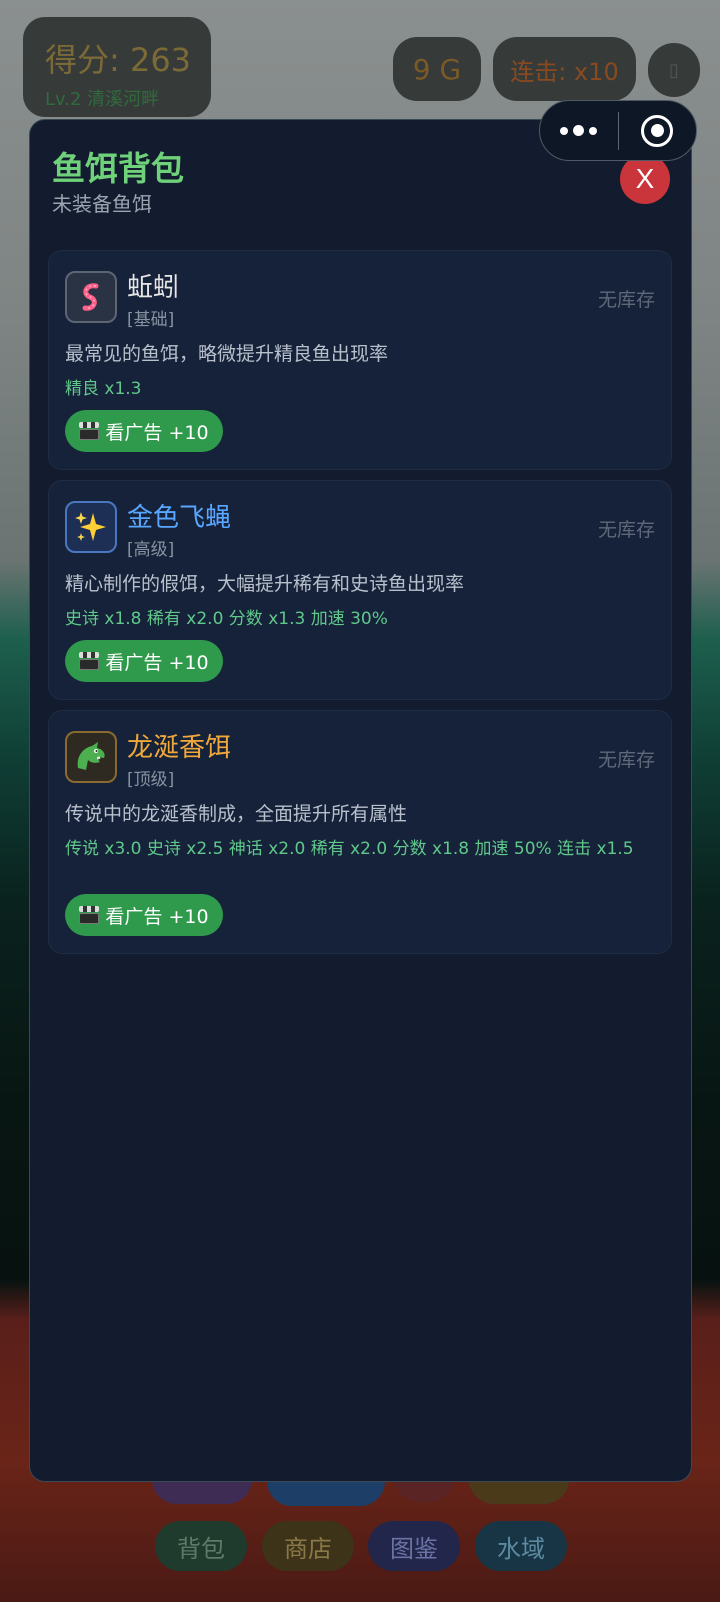 The image size is (720, 1602). Describe the element at coordinates (227, 354) in the screenshot. I see `bait-description: 最常见的鱼饵，略微提升精良鱼出现率` at that location.